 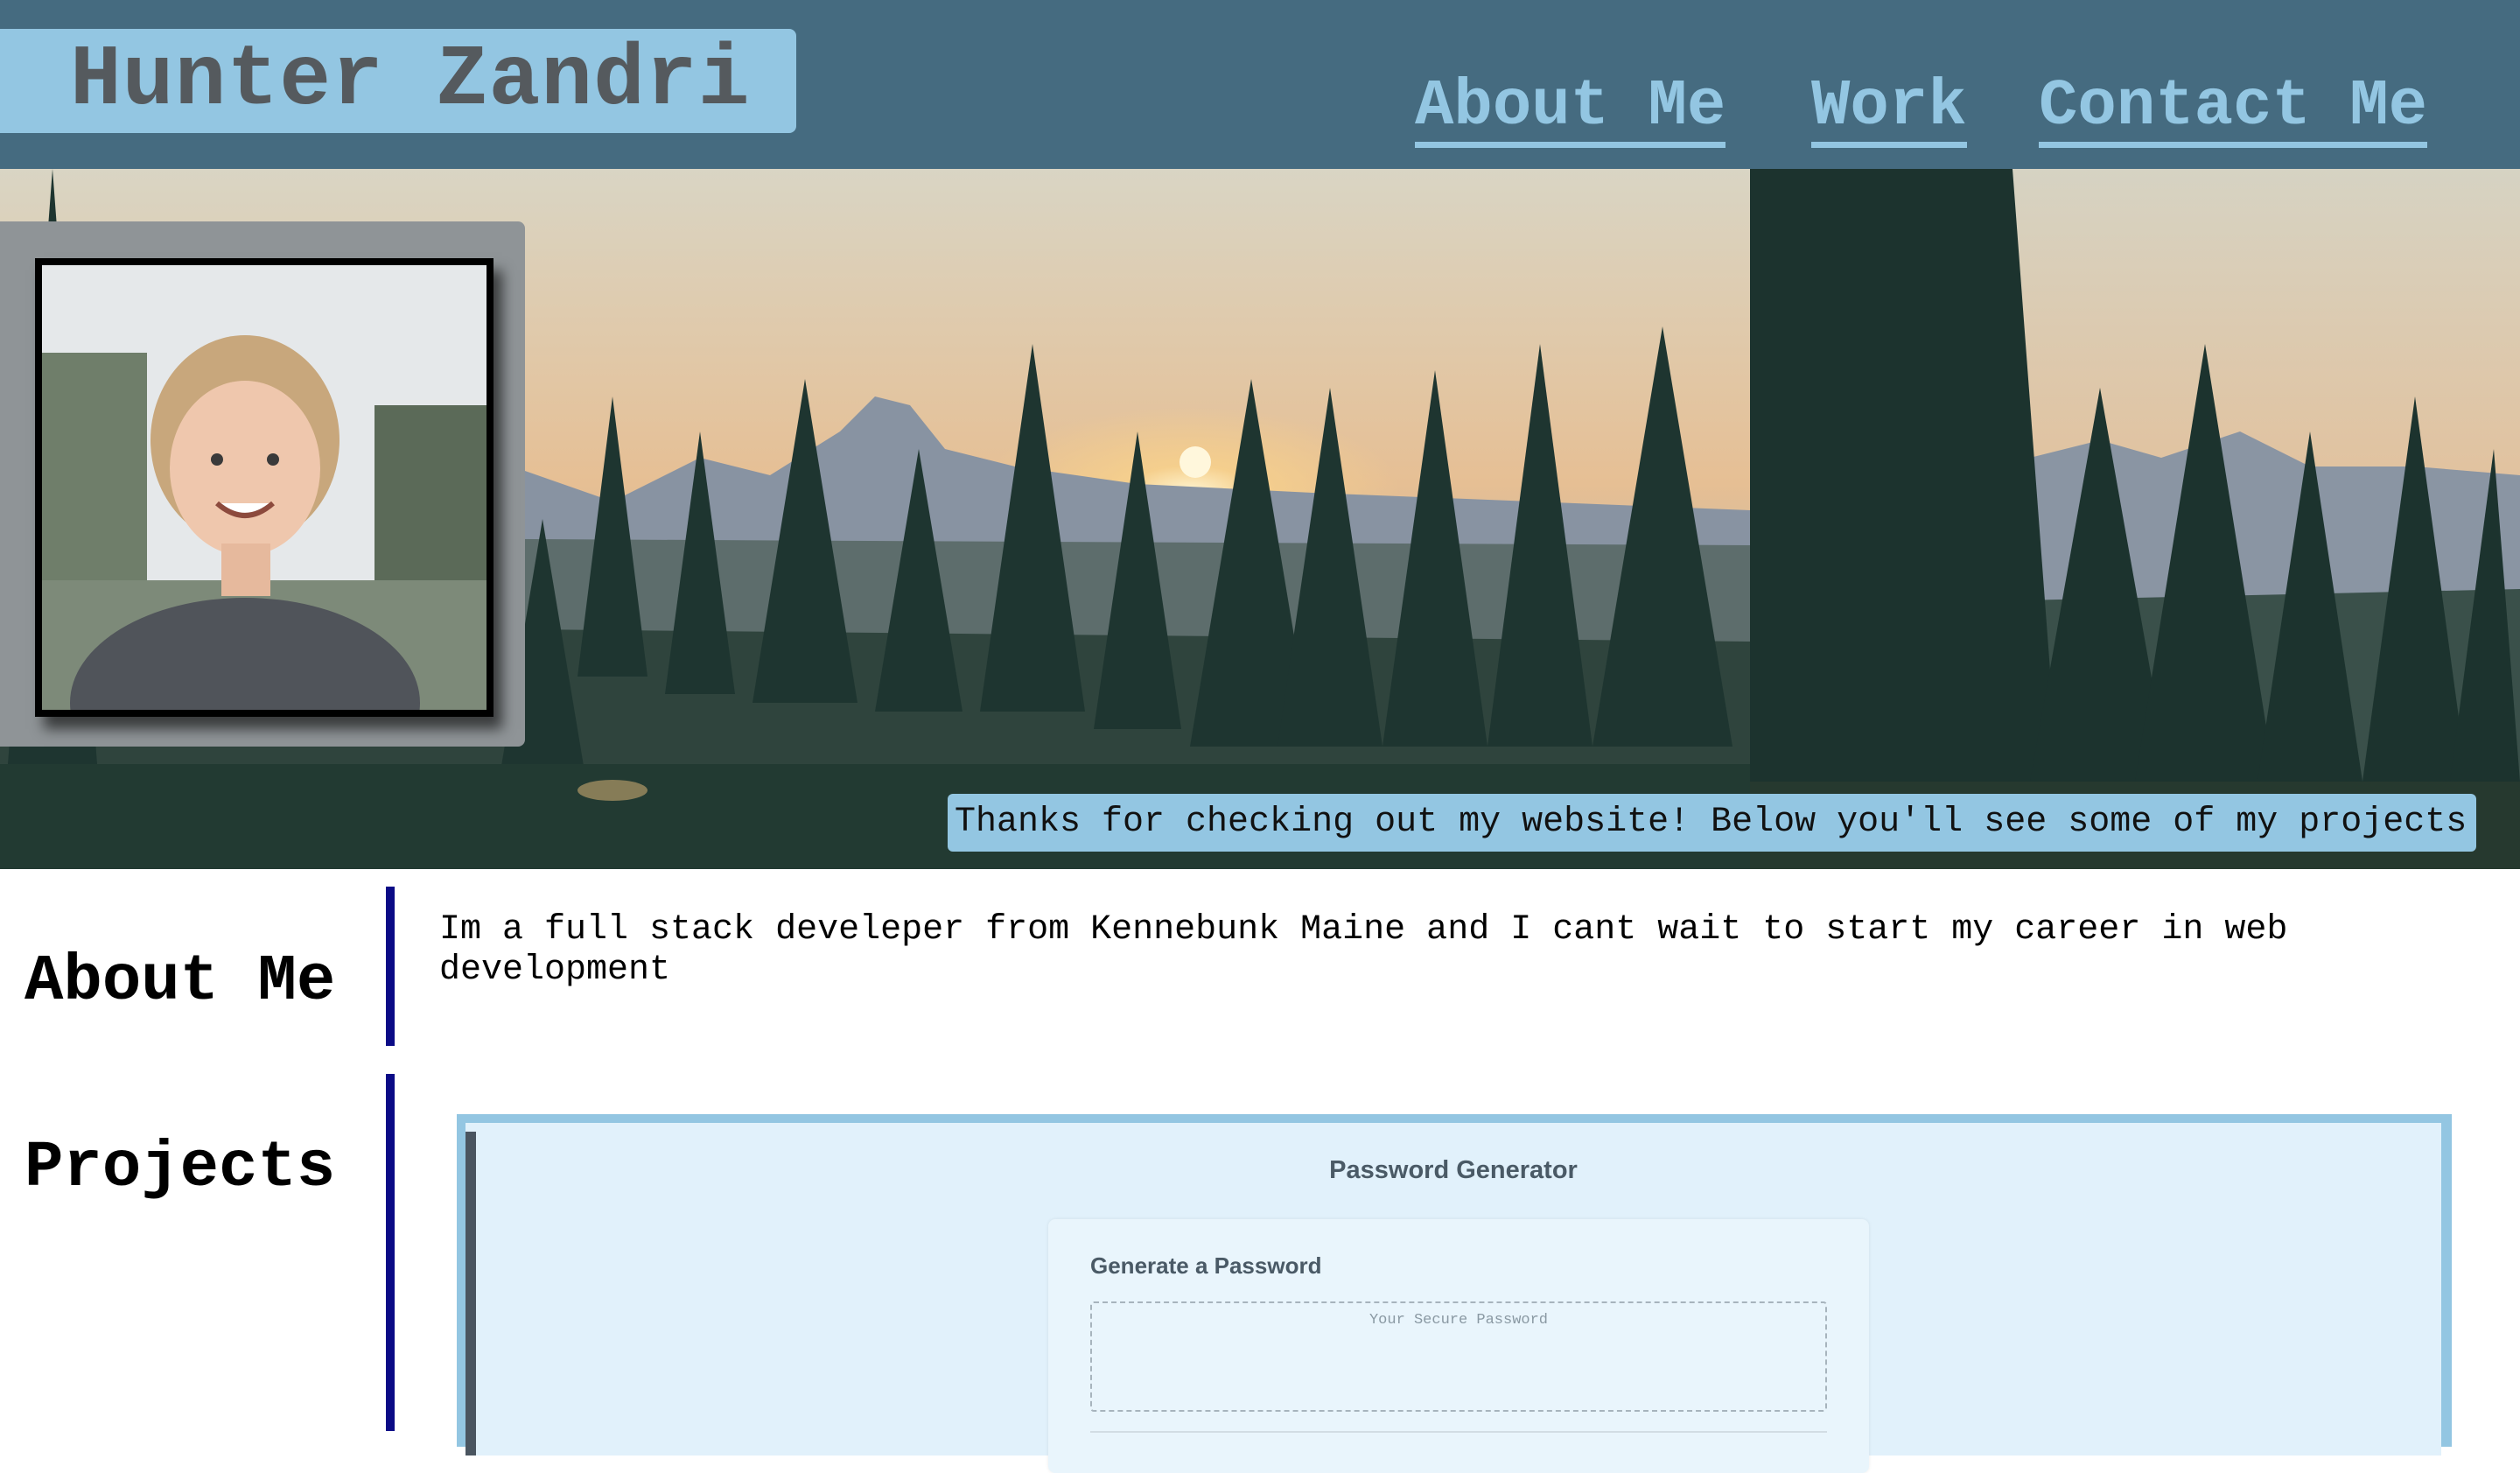 I want to click on site-header: Hunter Zandri About Me Work Contact Me, so click(x=1260, y=85).